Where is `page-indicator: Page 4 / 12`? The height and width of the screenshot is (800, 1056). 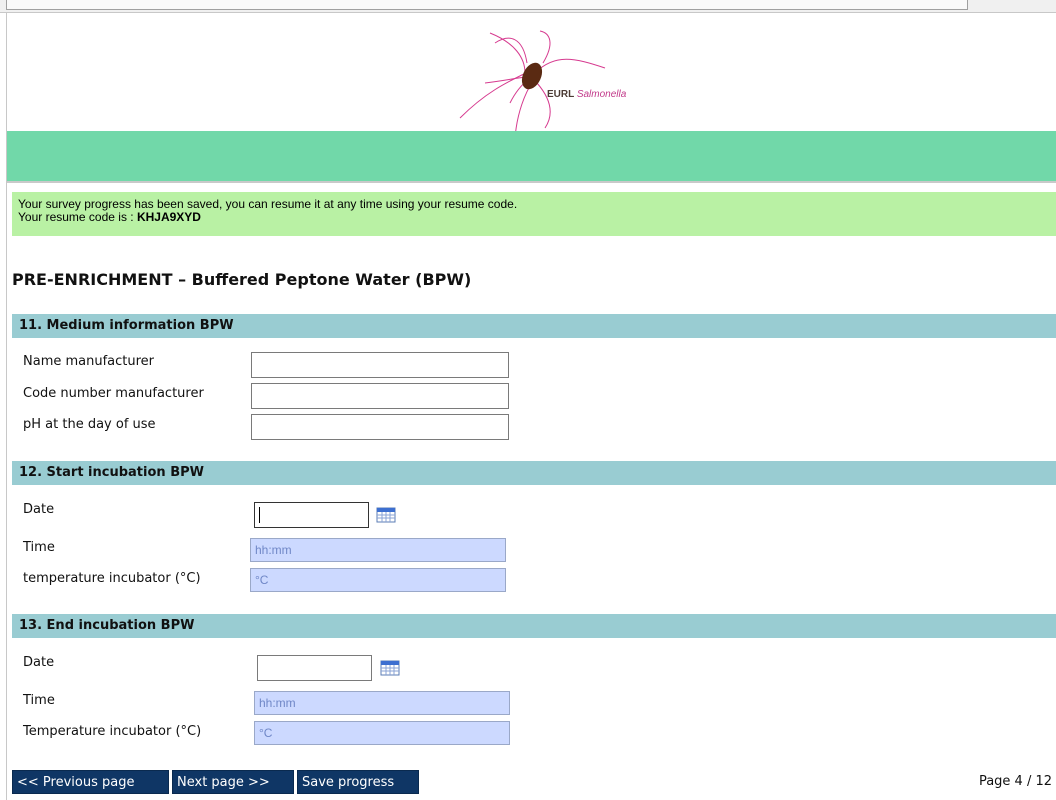 page-indicator: Page 4 / 12 is located at coordinates (1015, 781).